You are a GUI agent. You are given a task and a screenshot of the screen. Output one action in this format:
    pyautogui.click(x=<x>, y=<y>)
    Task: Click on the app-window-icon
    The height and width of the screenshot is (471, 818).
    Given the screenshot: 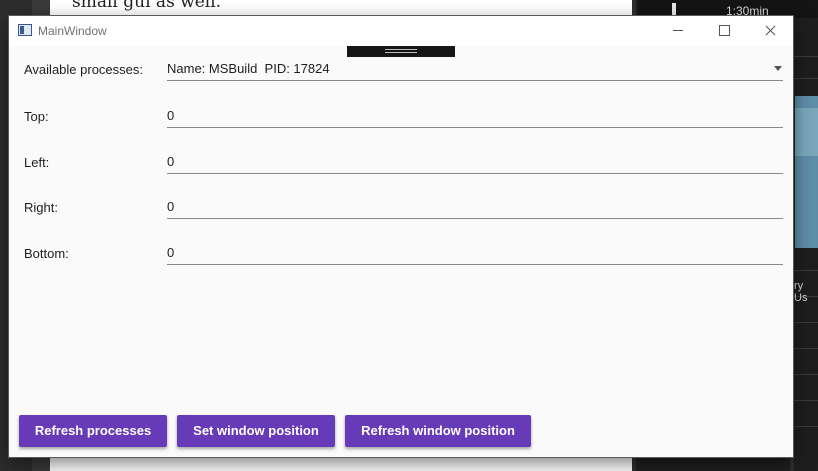 What is the action you would take?
    pyautogui.click(x=25, y=30)
    